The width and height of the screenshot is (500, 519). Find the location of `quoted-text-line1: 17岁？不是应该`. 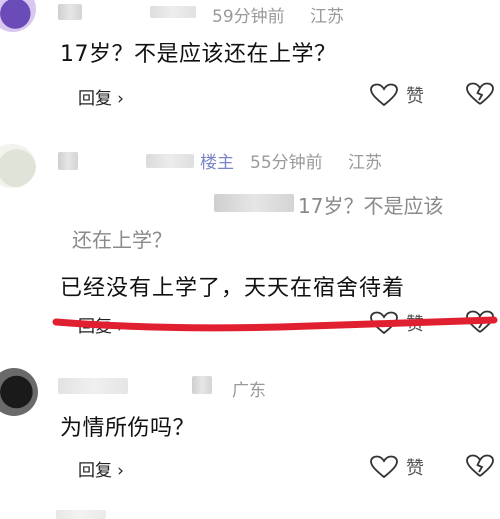

quoted-text-line1: 17岁？不是应该 is located at coordinates (371, 206).